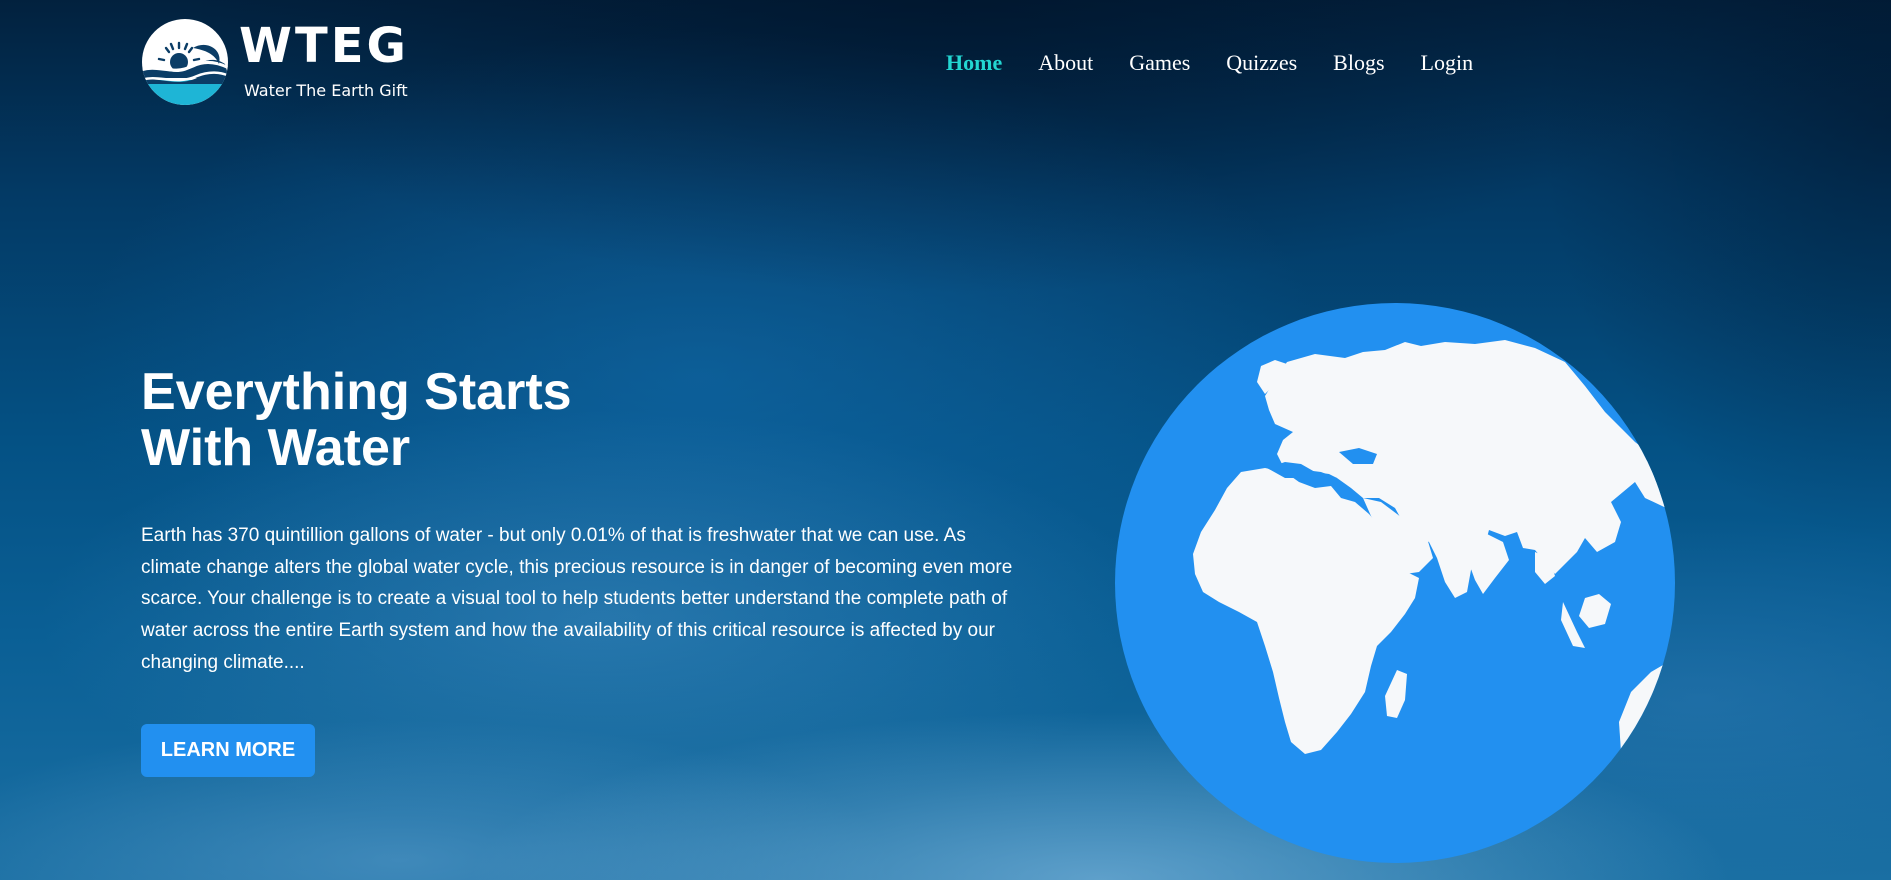 This screenshot has width=1891, height=880. Describe the element at coordinates (326, 90) in the screenshot. I see `brand-tagline: Water The Earth Gift` at that location.